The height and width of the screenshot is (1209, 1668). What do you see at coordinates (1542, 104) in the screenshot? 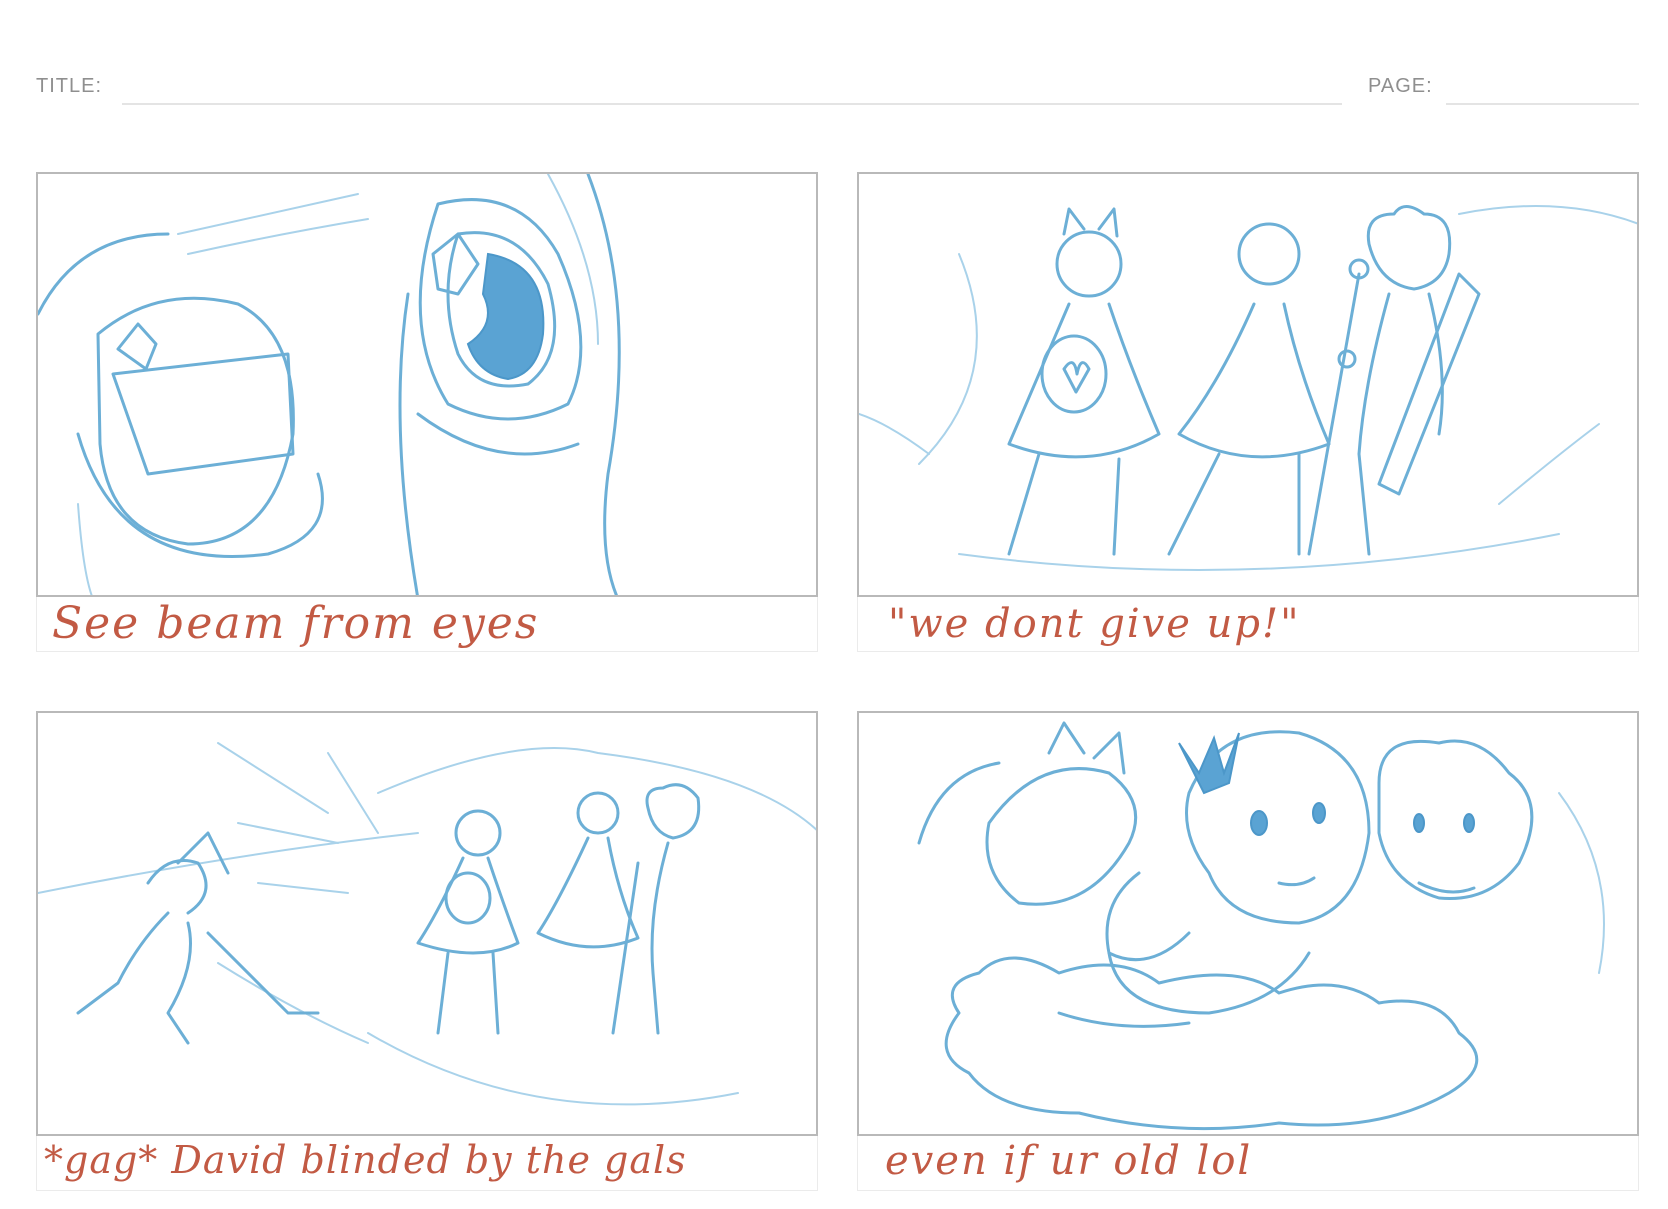
I see `page-field-line` at bounding box center [1542, 104].